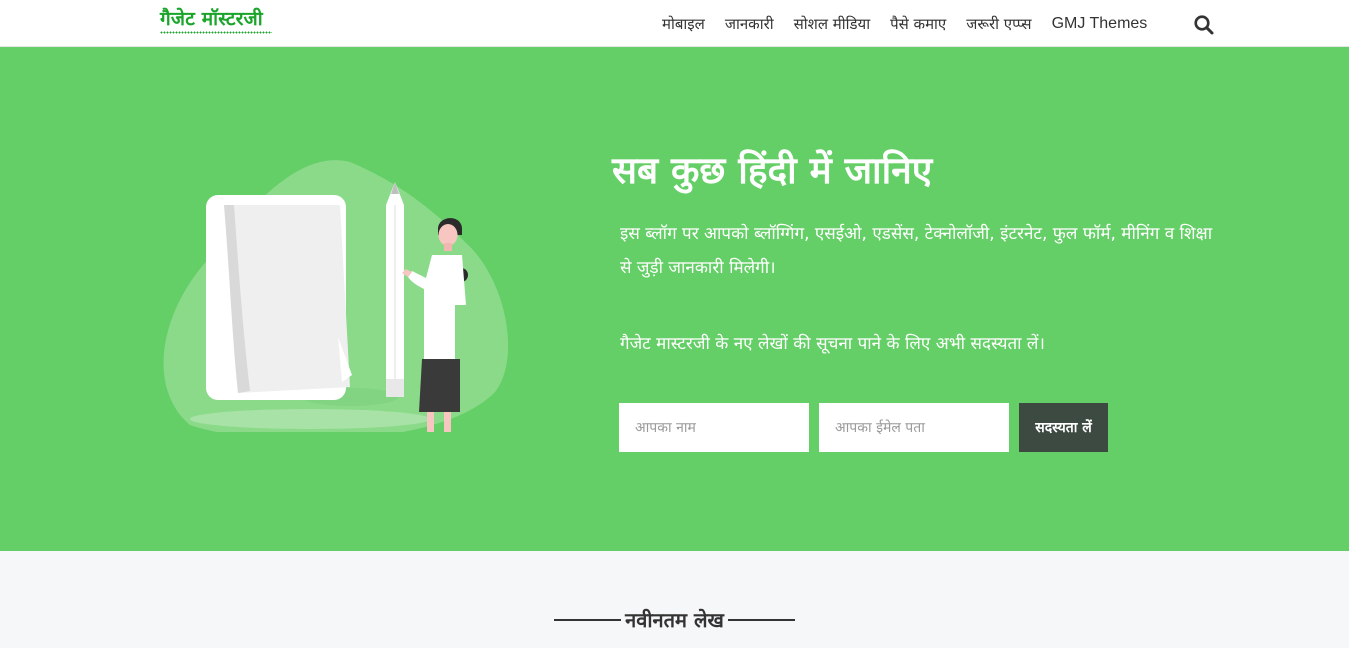 This screenshot has width=1349, height=648. I want to click on nav-item-mobile: मोबाइल, so click(683, 24).